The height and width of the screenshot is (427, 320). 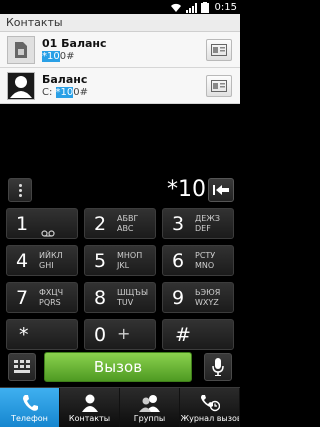 I want to click on backspace-icon, so click(x=221, y=190).